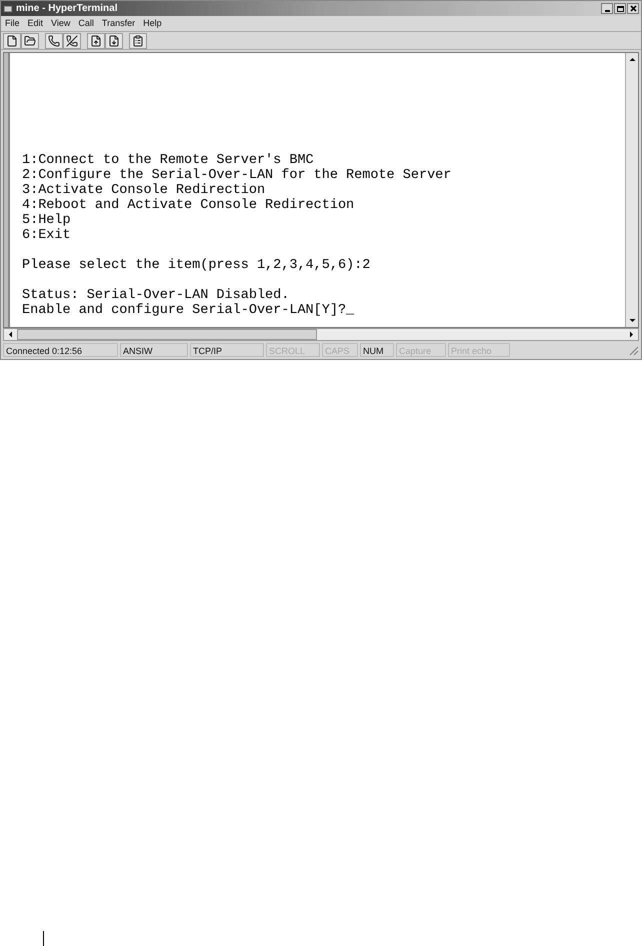 Image resolution: width=642 pixels, height=946 pixels. What do you see at coordinates (60, 23) in the screenshot?
I see `menu-item: View` at bounding box center [60, 23].